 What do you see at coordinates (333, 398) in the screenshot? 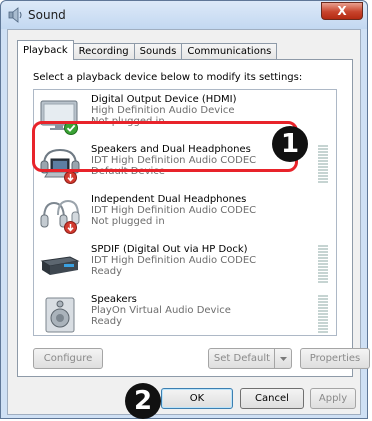
I see `apply-button: Apply` at bounding box center [333, 398].